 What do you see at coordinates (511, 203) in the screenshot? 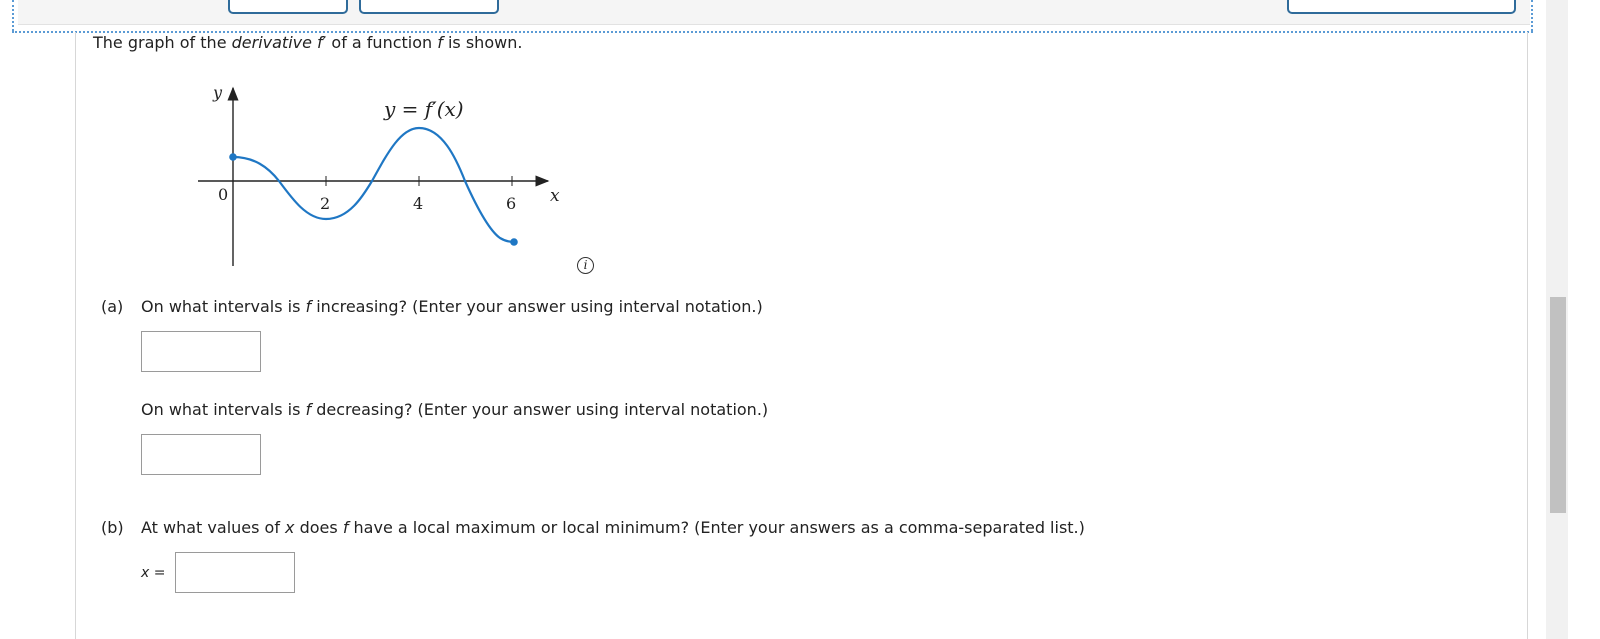
I see `tick-label-6: 6` at bounding box center [511, 203].